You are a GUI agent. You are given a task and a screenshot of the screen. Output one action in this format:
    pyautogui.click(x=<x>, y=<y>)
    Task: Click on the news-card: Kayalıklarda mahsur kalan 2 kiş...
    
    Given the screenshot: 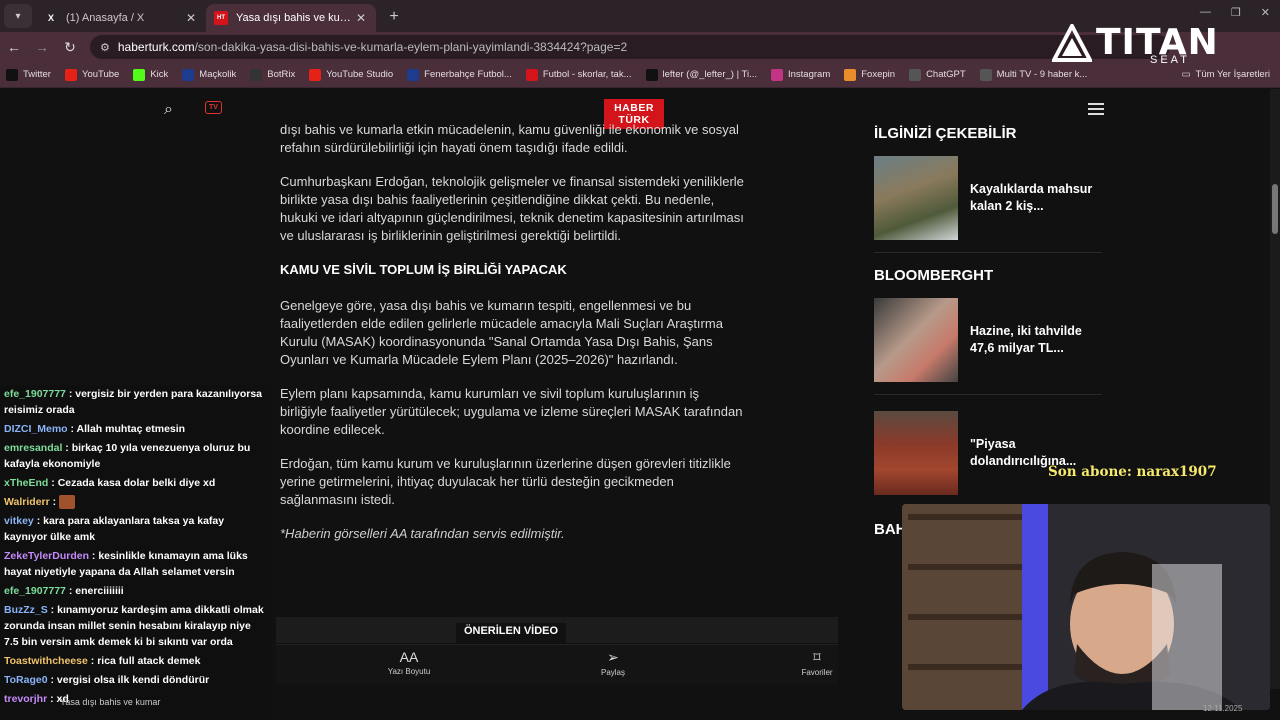 What is the action you would take?
    pyautogui.click(x=988, y=204)
    